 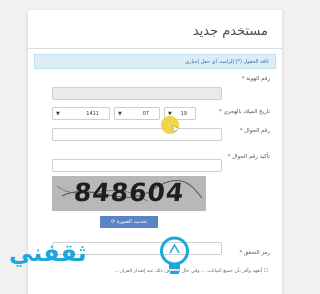 I want to click on confirm-mobile-field, so click(x=137, y=165).